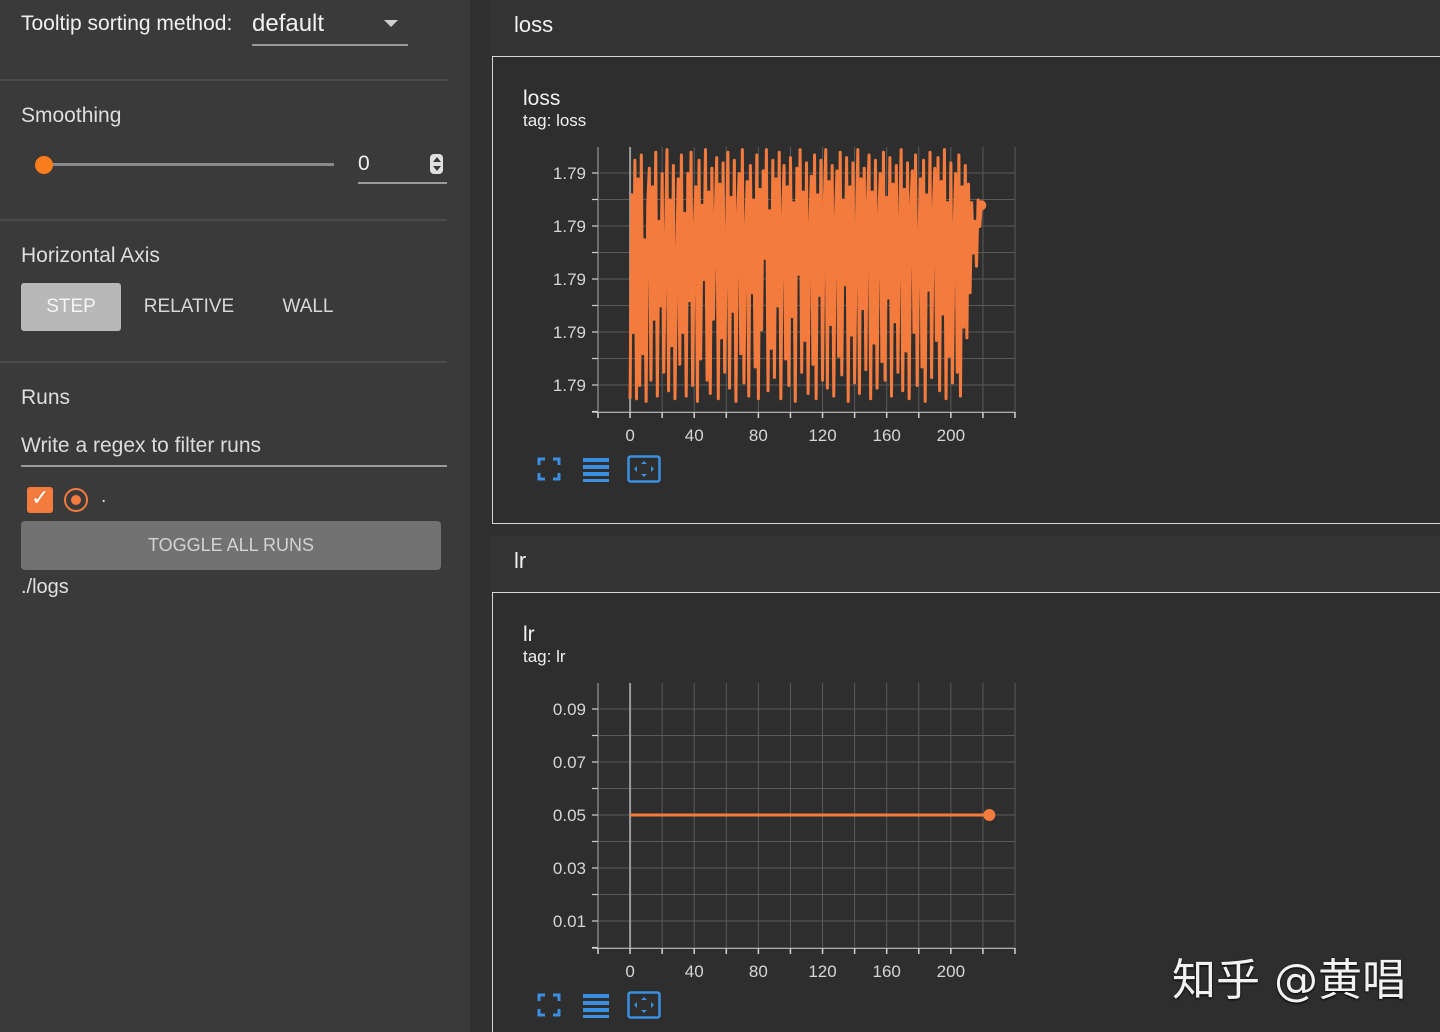  Describe the element at coordinates (330, 26) in the screenshot. I see `tooltip-sorting-select: default` at that location.